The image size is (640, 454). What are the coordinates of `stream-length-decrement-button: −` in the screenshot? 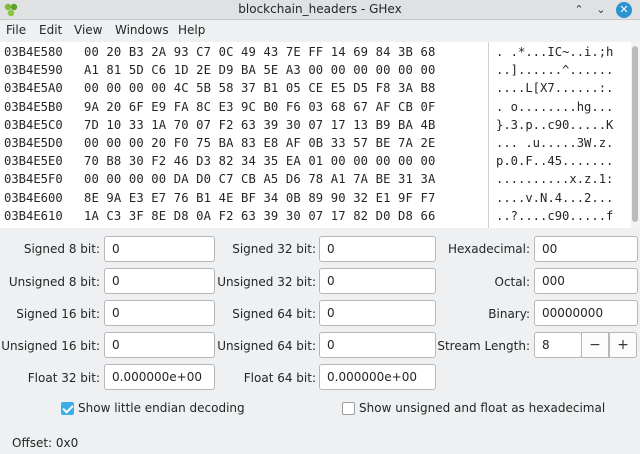 It's located at (595, 345).